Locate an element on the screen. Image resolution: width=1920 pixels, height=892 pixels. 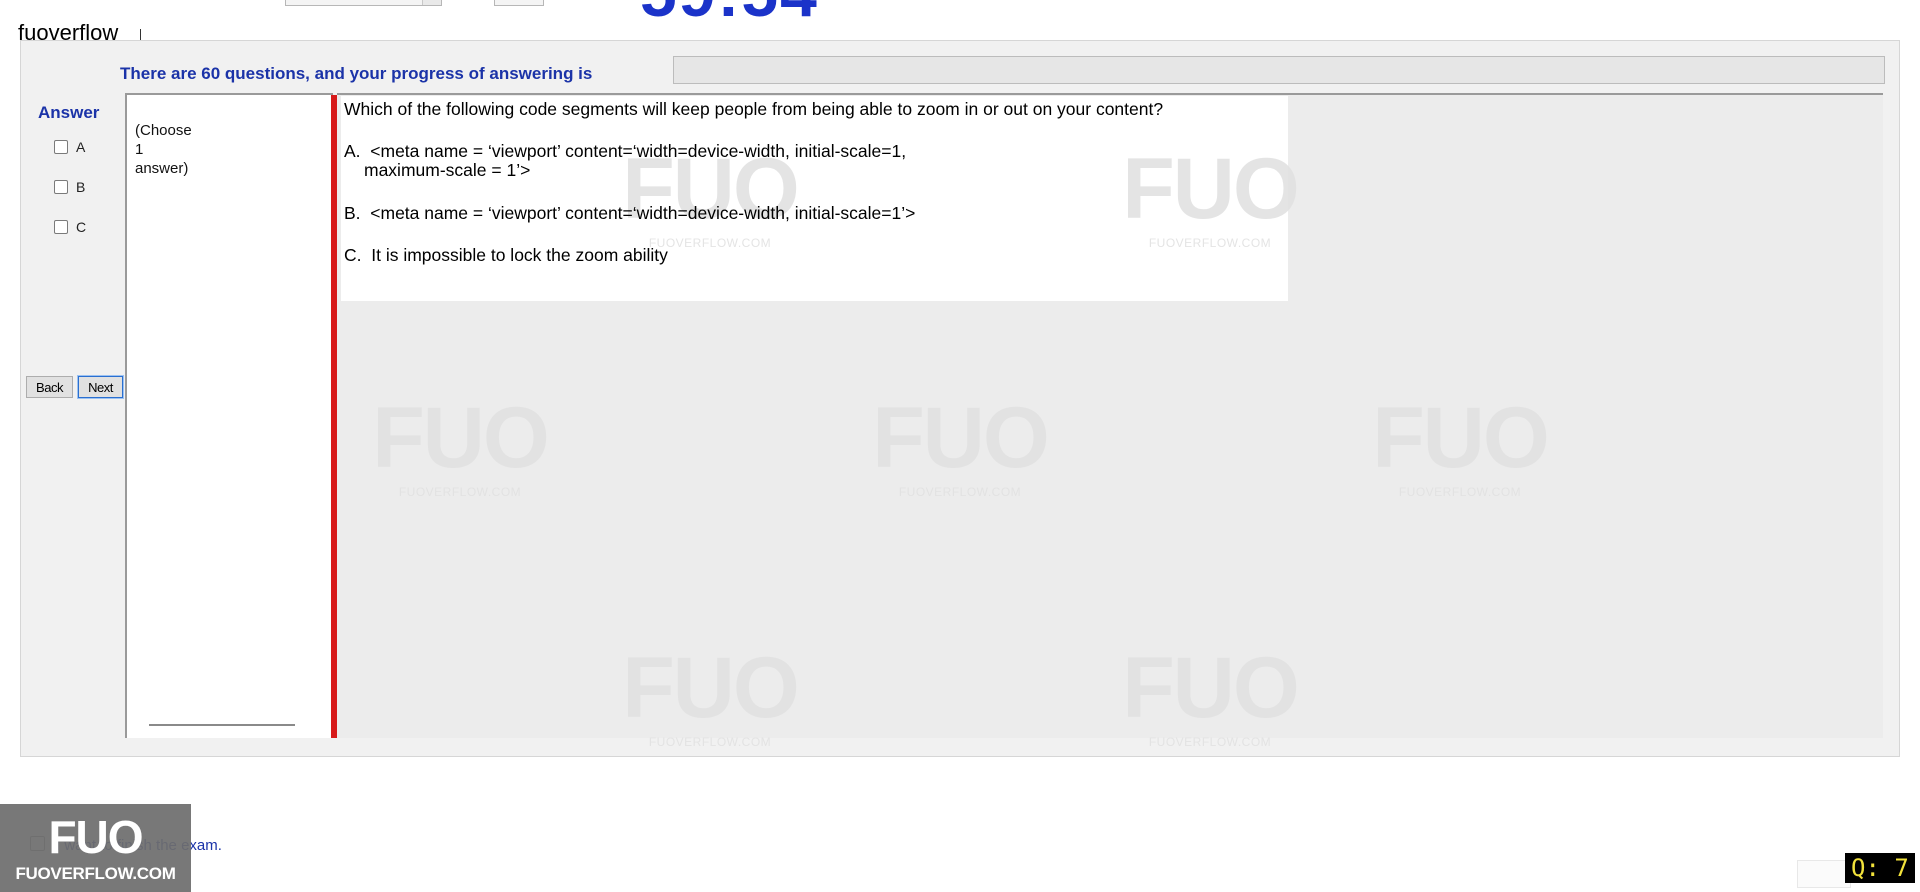
next-button: Next is located at coordinates (100, 387).